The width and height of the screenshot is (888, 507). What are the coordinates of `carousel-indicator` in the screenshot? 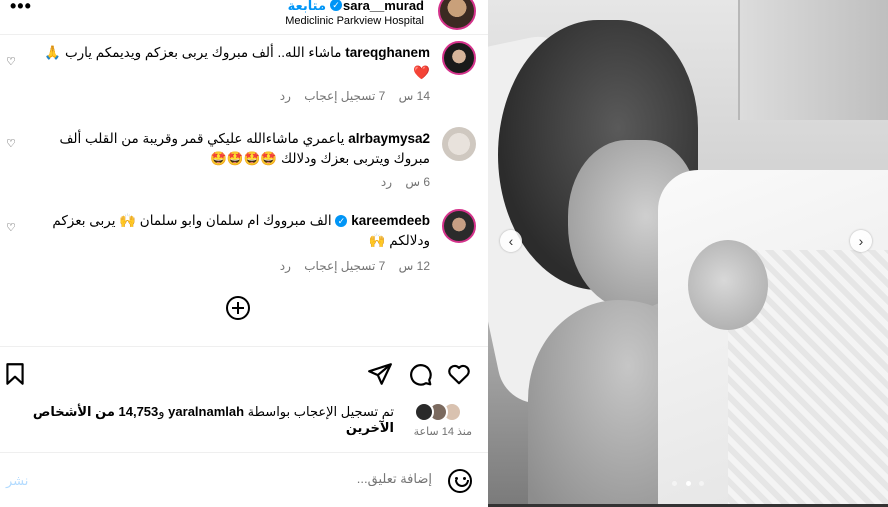 It's located at (688, 482).